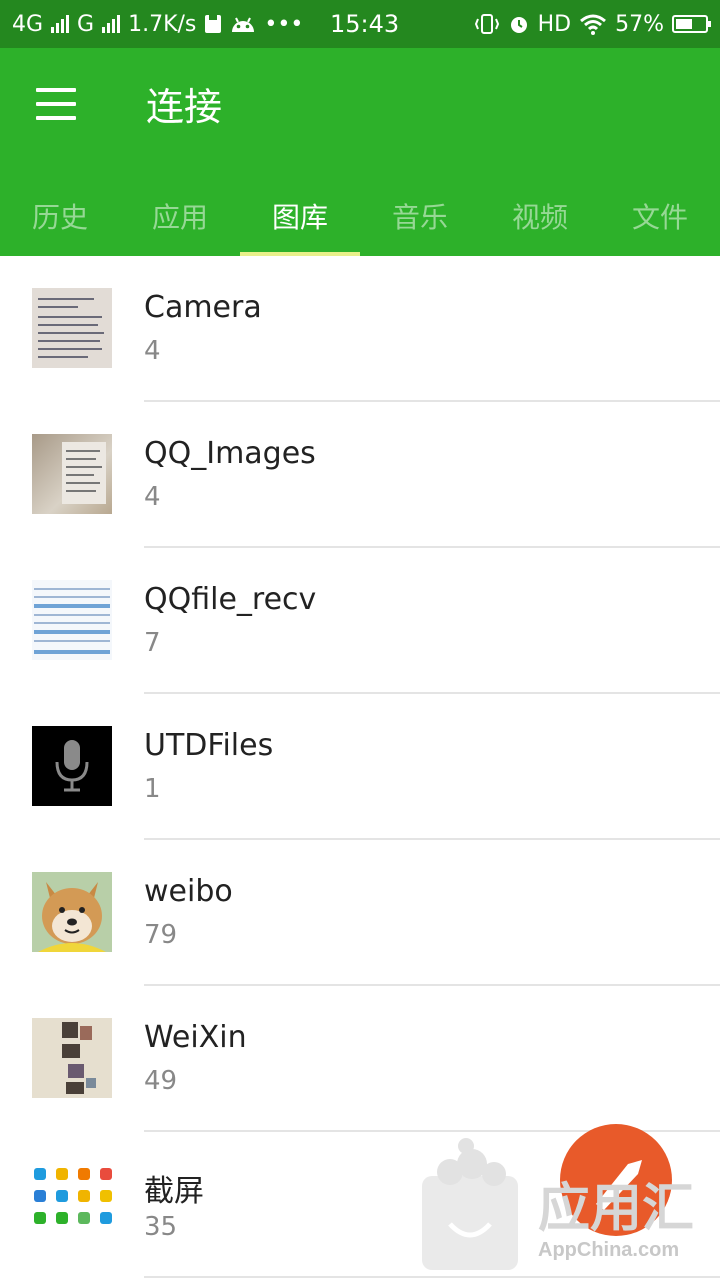 Image resolution: width=720 pixels, height=1280 pixels. Describe the element at coordinates (213, 24) in the screenshot. I see `notification-icon` at that location.